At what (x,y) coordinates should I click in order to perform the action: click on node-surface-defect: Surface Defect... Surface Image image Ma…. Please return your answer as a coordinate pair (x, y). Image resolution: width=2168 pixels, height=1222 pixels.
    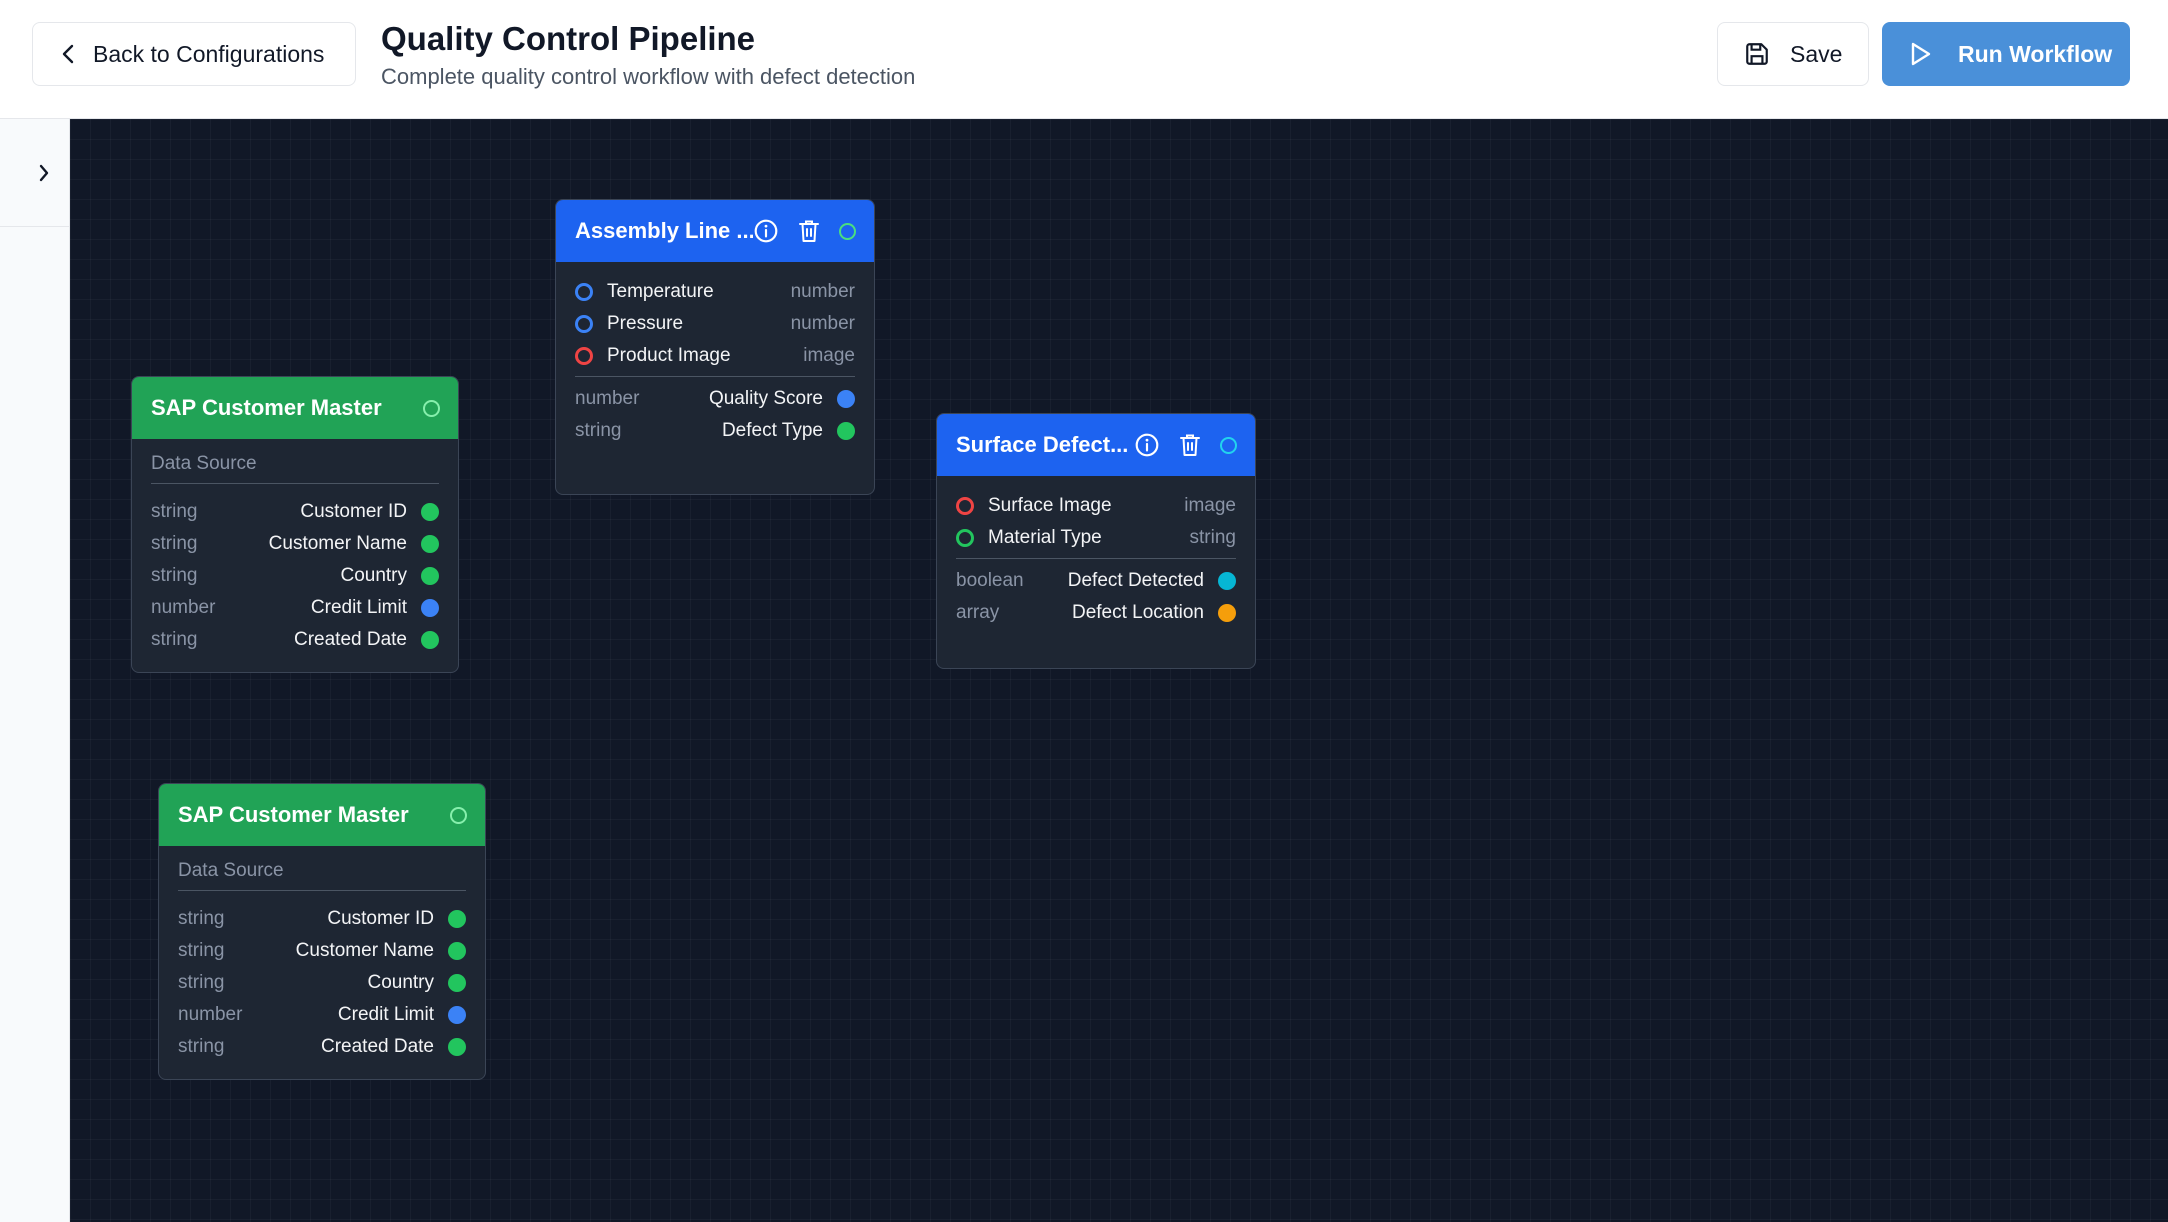
    Looking at the image, I should click on (1096, 541).